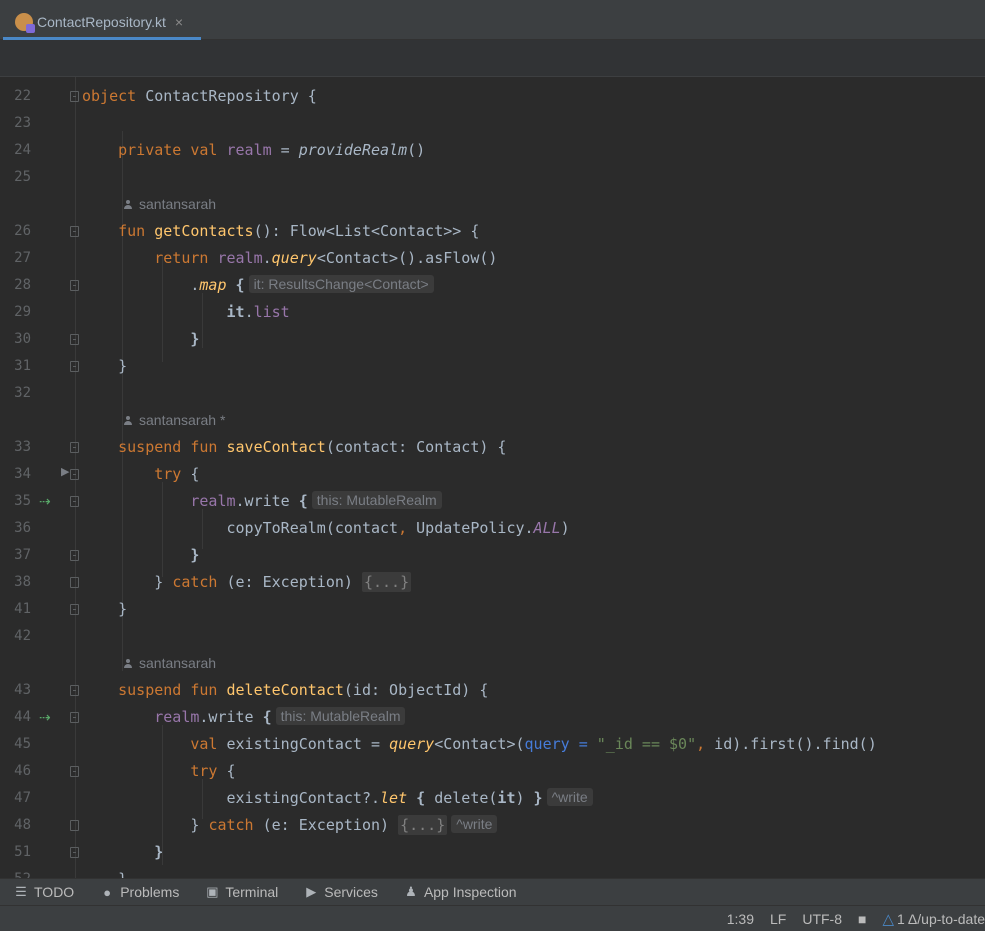  What do you see at coordinates (272, 150) in the screenshot?
I see `code-text: private val realm = provideRealm()` at bounding box center [272, 150].